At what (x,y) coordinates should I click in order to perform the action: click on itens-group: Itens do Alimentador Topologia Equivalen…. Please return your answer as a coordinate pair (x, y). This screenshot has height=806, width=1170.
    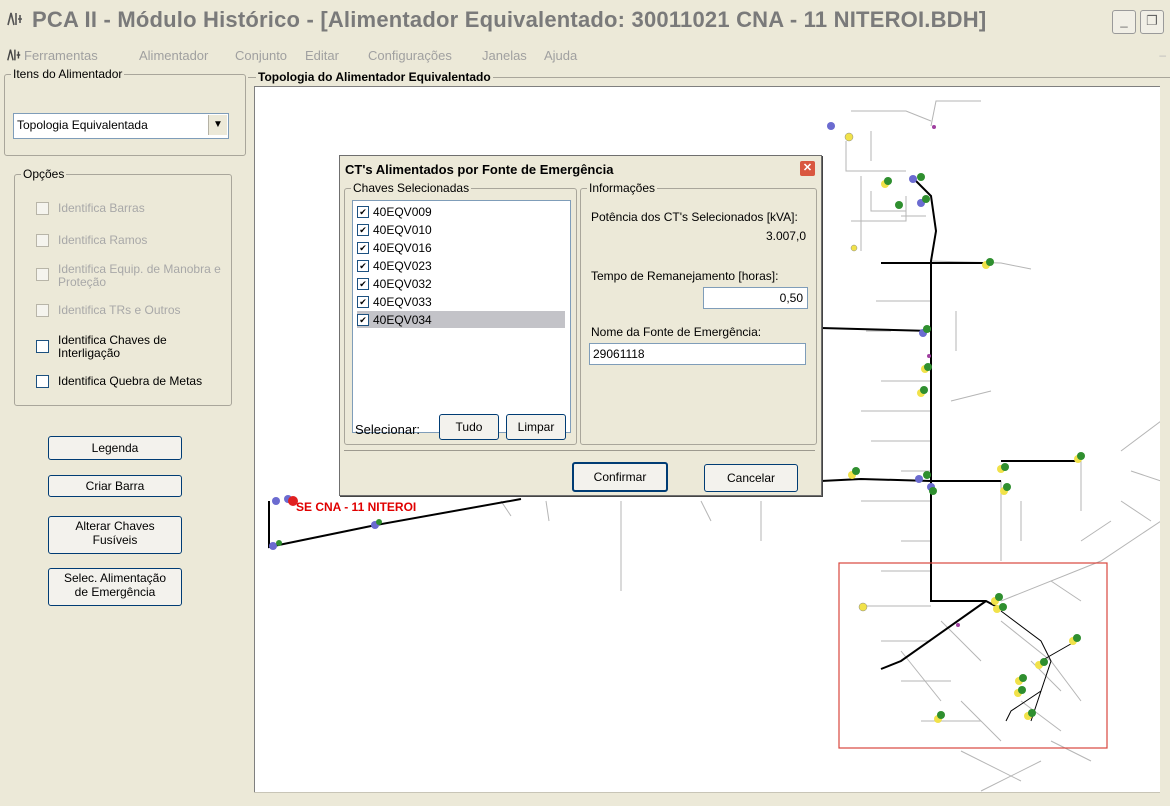
    Looking at the image, I should click on (125, 111).